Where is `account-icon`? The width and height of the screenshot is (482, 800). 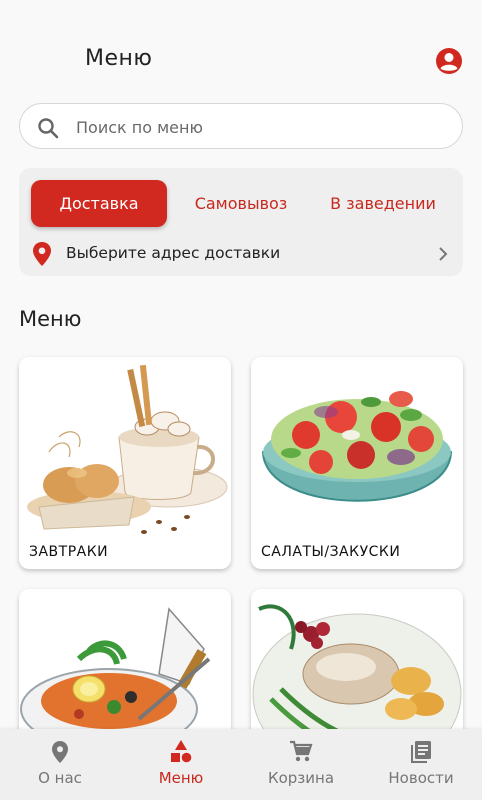
account-icon is located at coordinates (449, 61).